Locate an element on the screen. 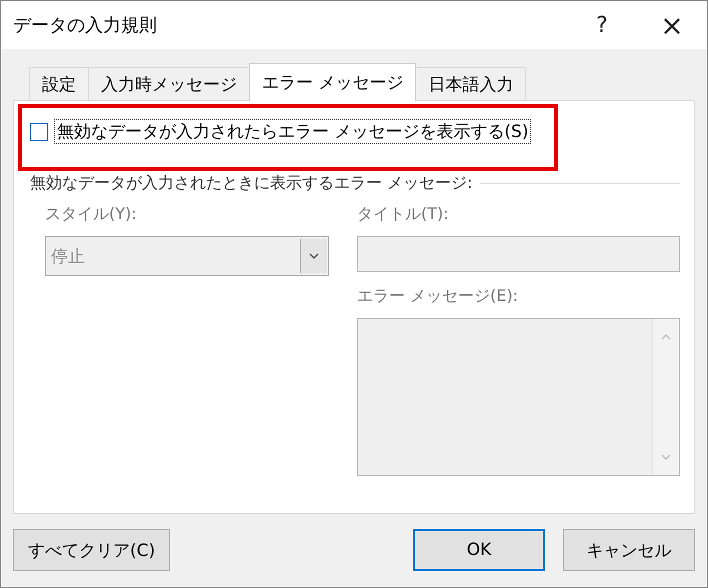 This screenshot has width=708, height=588. scroll-up-icon is located at coordinates (666, 337).